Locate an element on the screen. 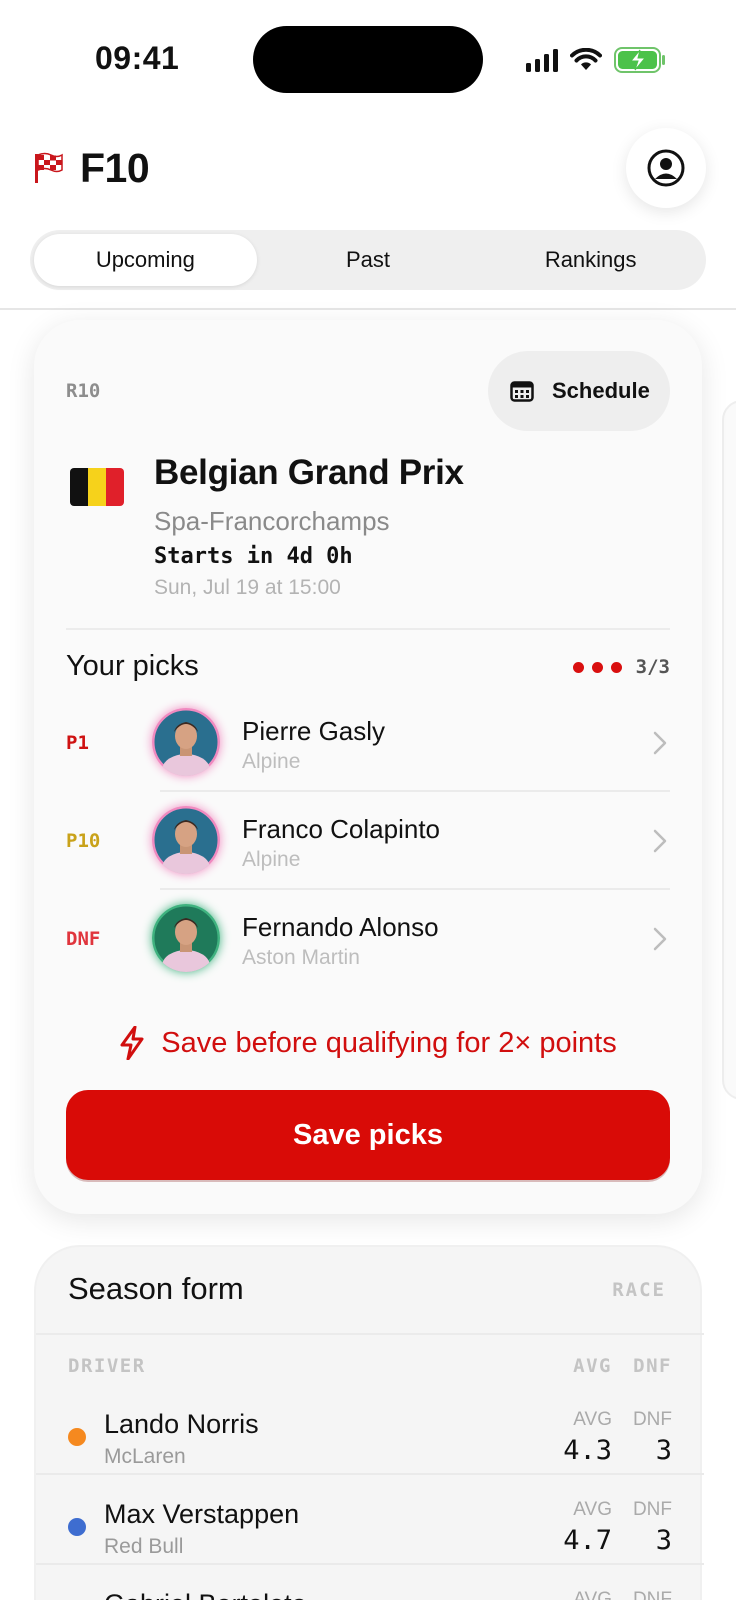 This screenshot has width=736, height=1600. tab-upcoming: Upcoming is located at coordinates (145, 260).